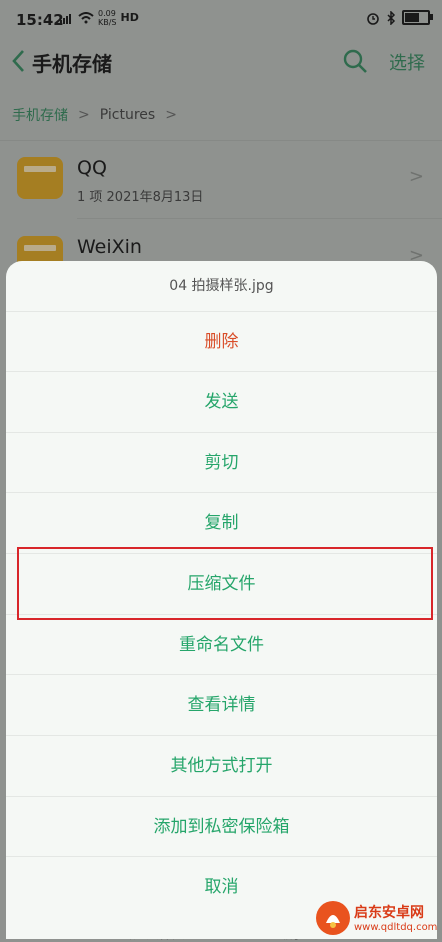 This screenshot has width=442, height=942. Describe the element at coordinates (221, 644) in the screenshot. I see `rename-button: 重命名文件` at that location.